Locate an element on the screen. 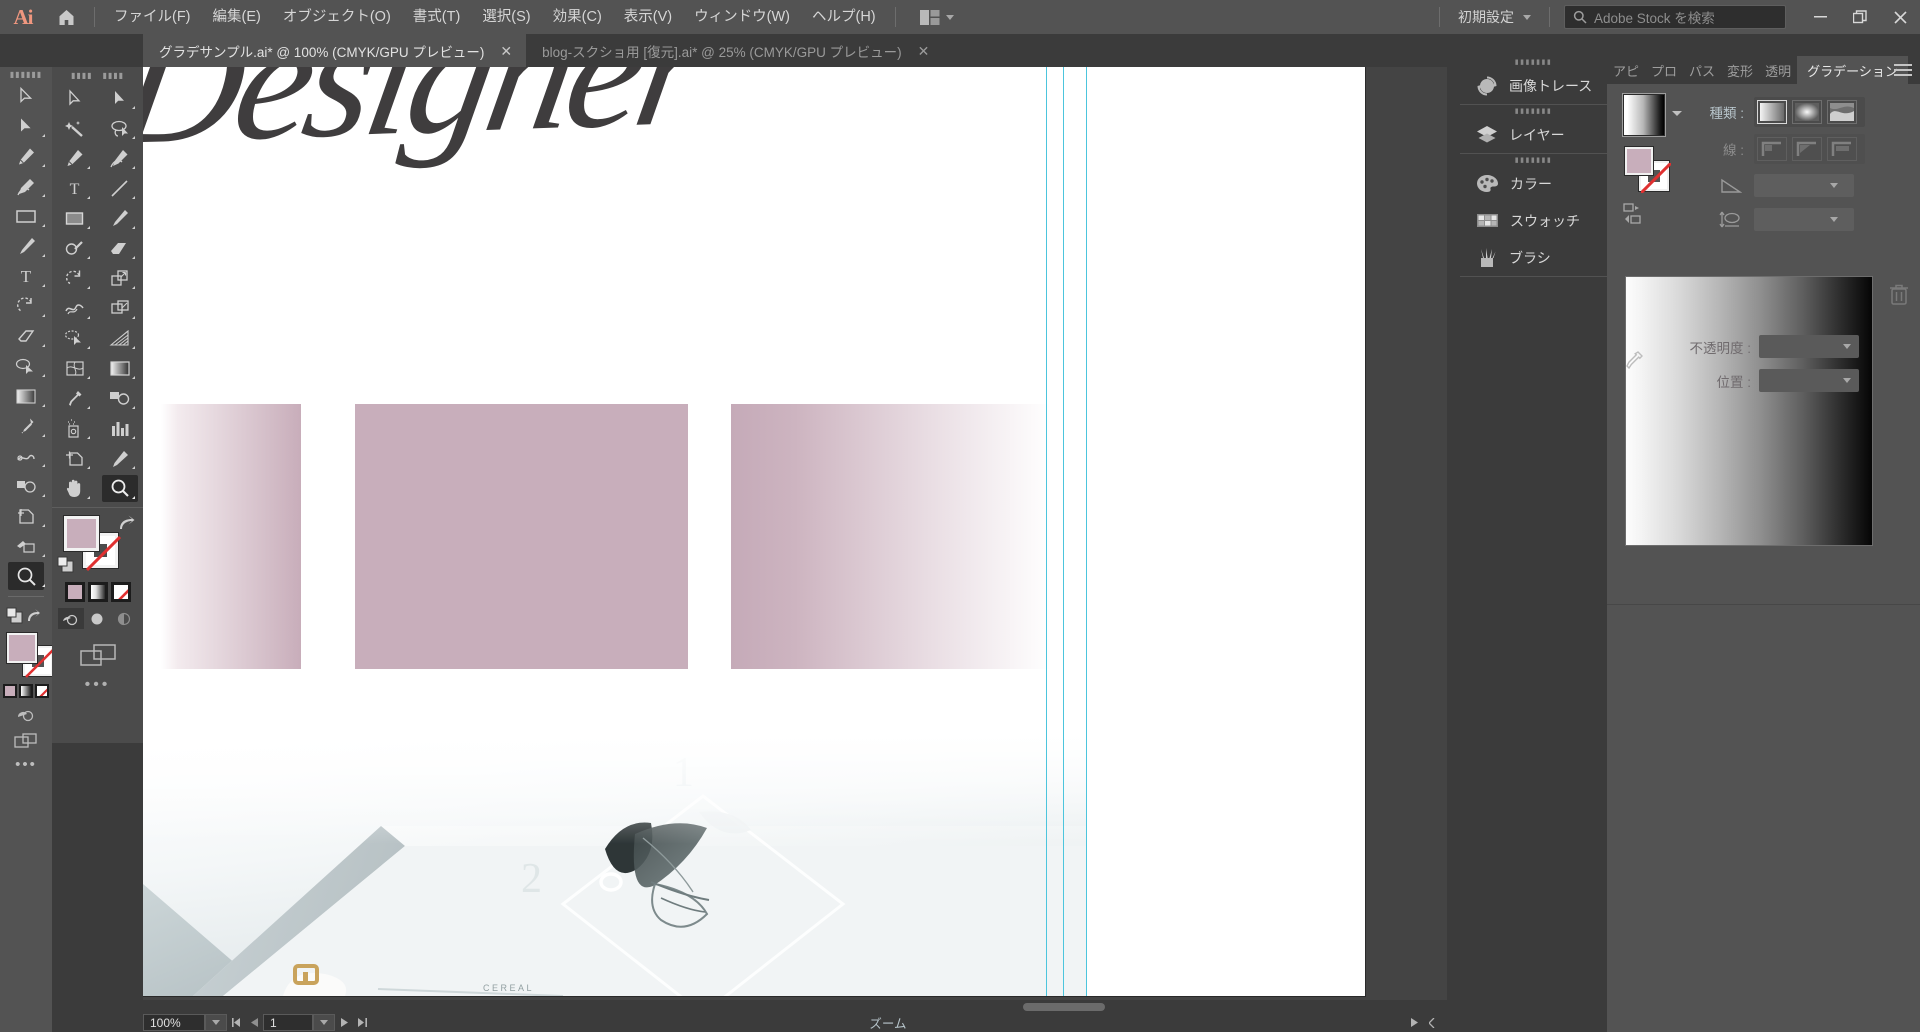  scale-tool is located at coordinates (119, 278).